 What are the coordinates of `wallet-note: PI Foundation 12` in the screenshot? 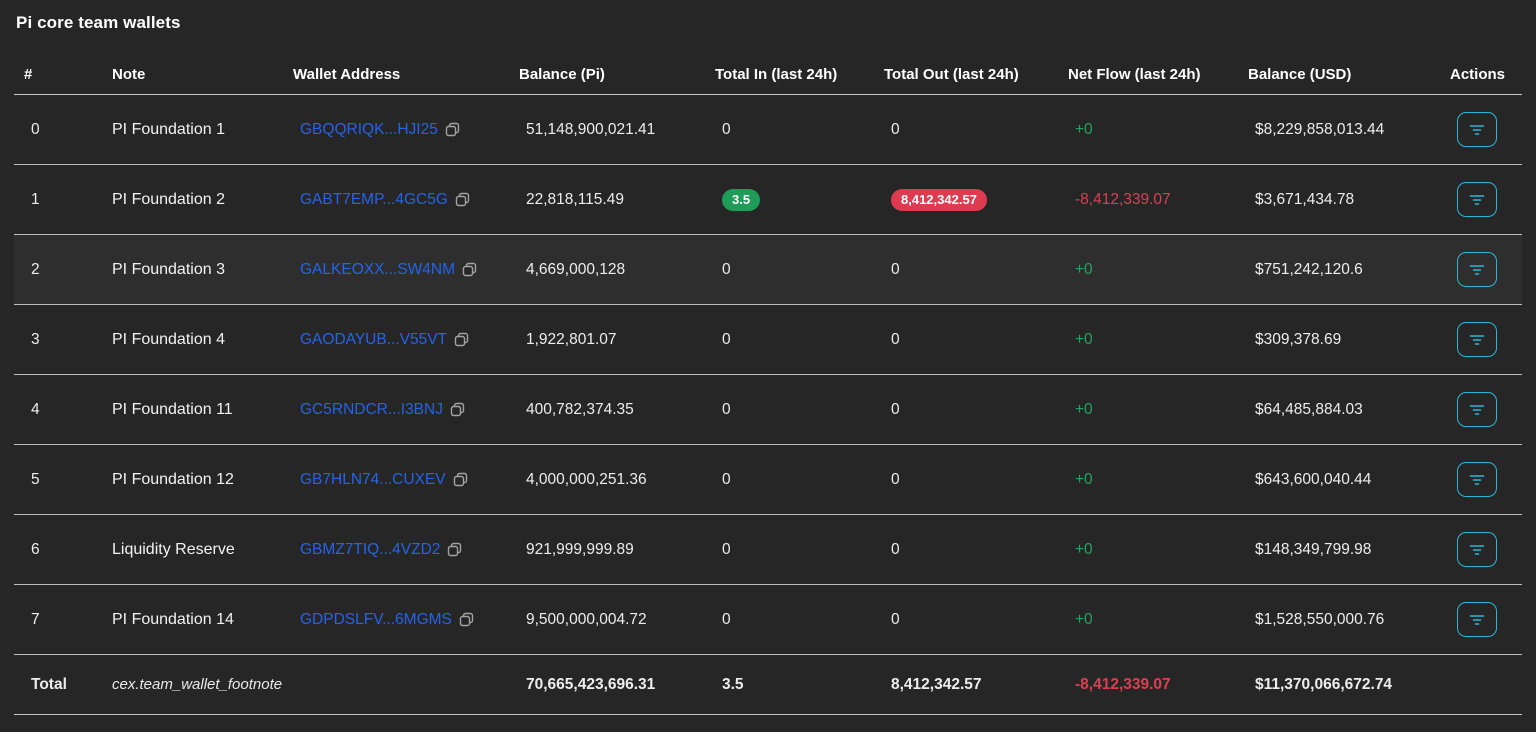 It's located at (173, 479).